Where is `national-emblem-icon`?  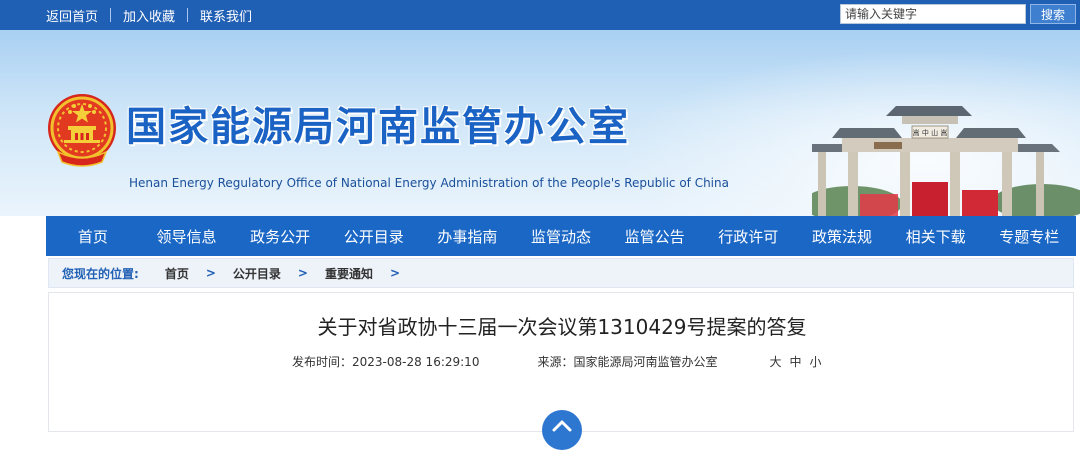
national-emblem-icon is located at coordinates (82, 130).